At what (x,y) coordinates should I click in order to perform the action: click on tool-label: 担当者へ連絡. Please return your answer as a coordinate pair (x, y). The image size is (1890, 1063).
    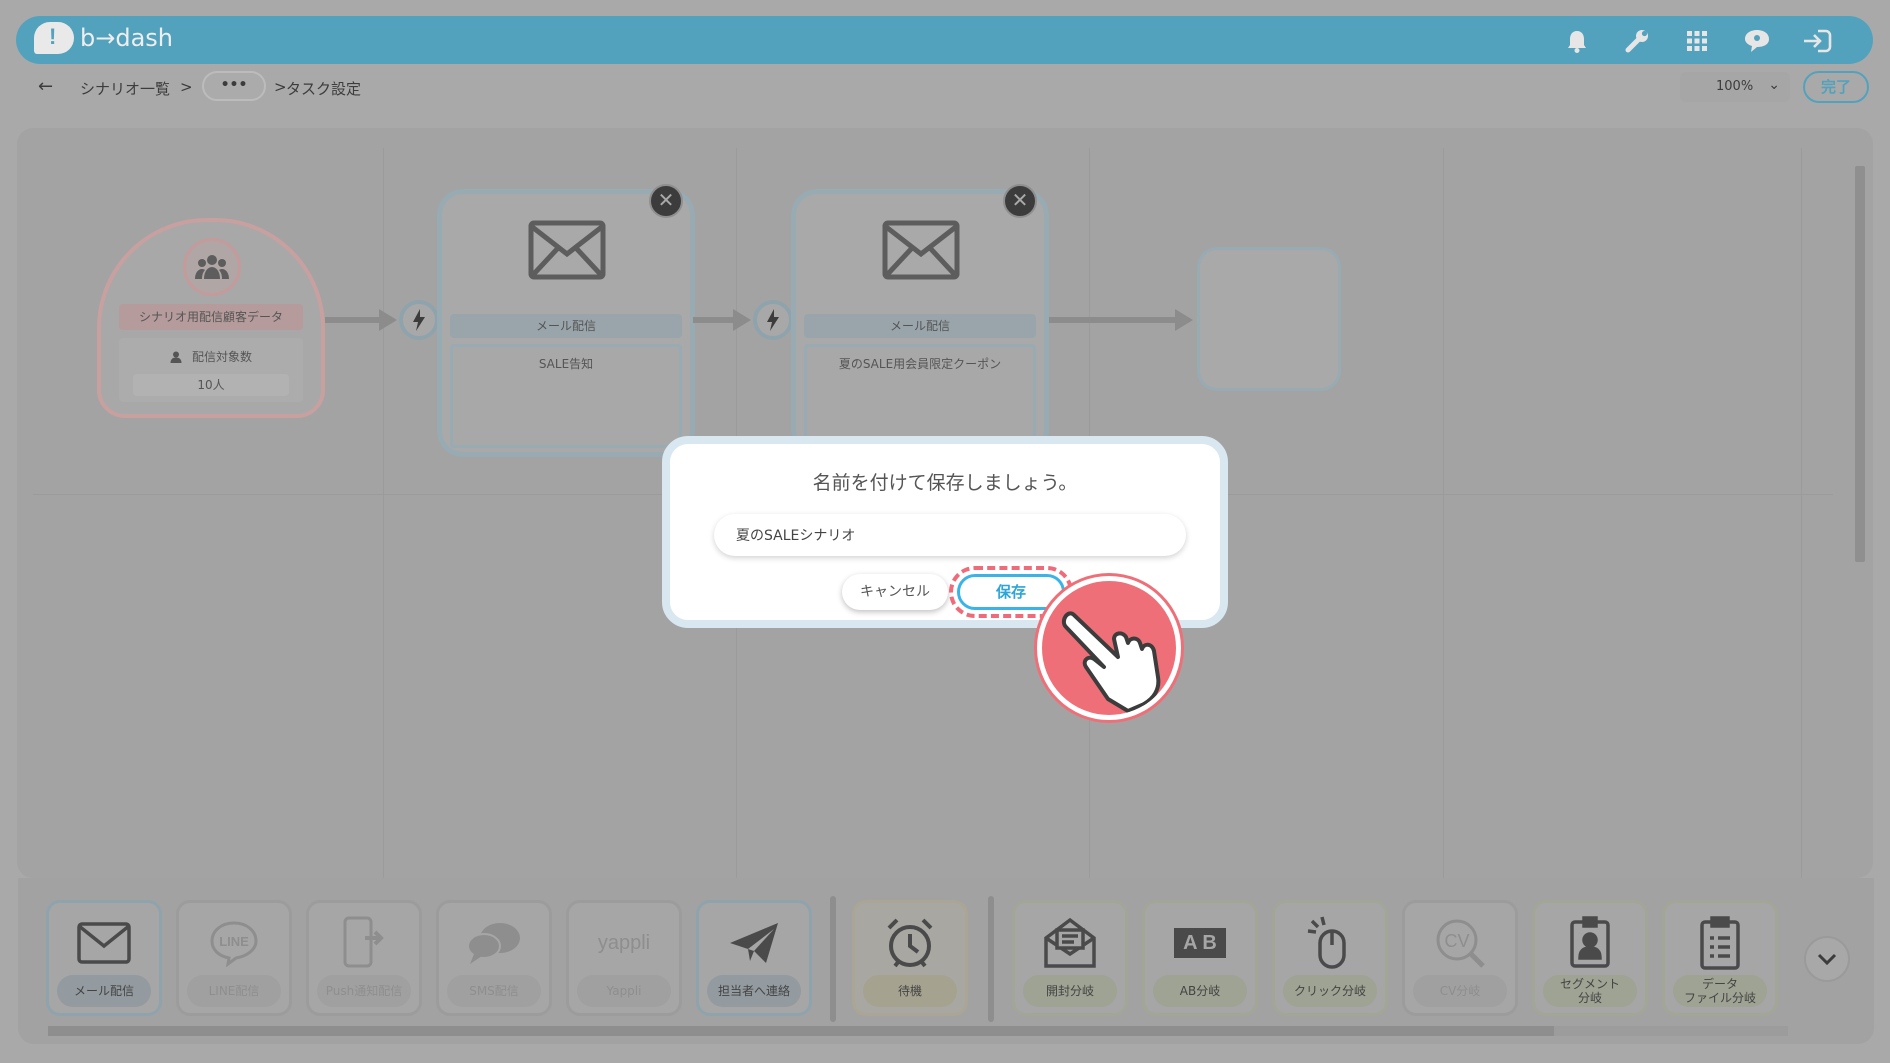
    Looking at the image, I should click on (754, 991).